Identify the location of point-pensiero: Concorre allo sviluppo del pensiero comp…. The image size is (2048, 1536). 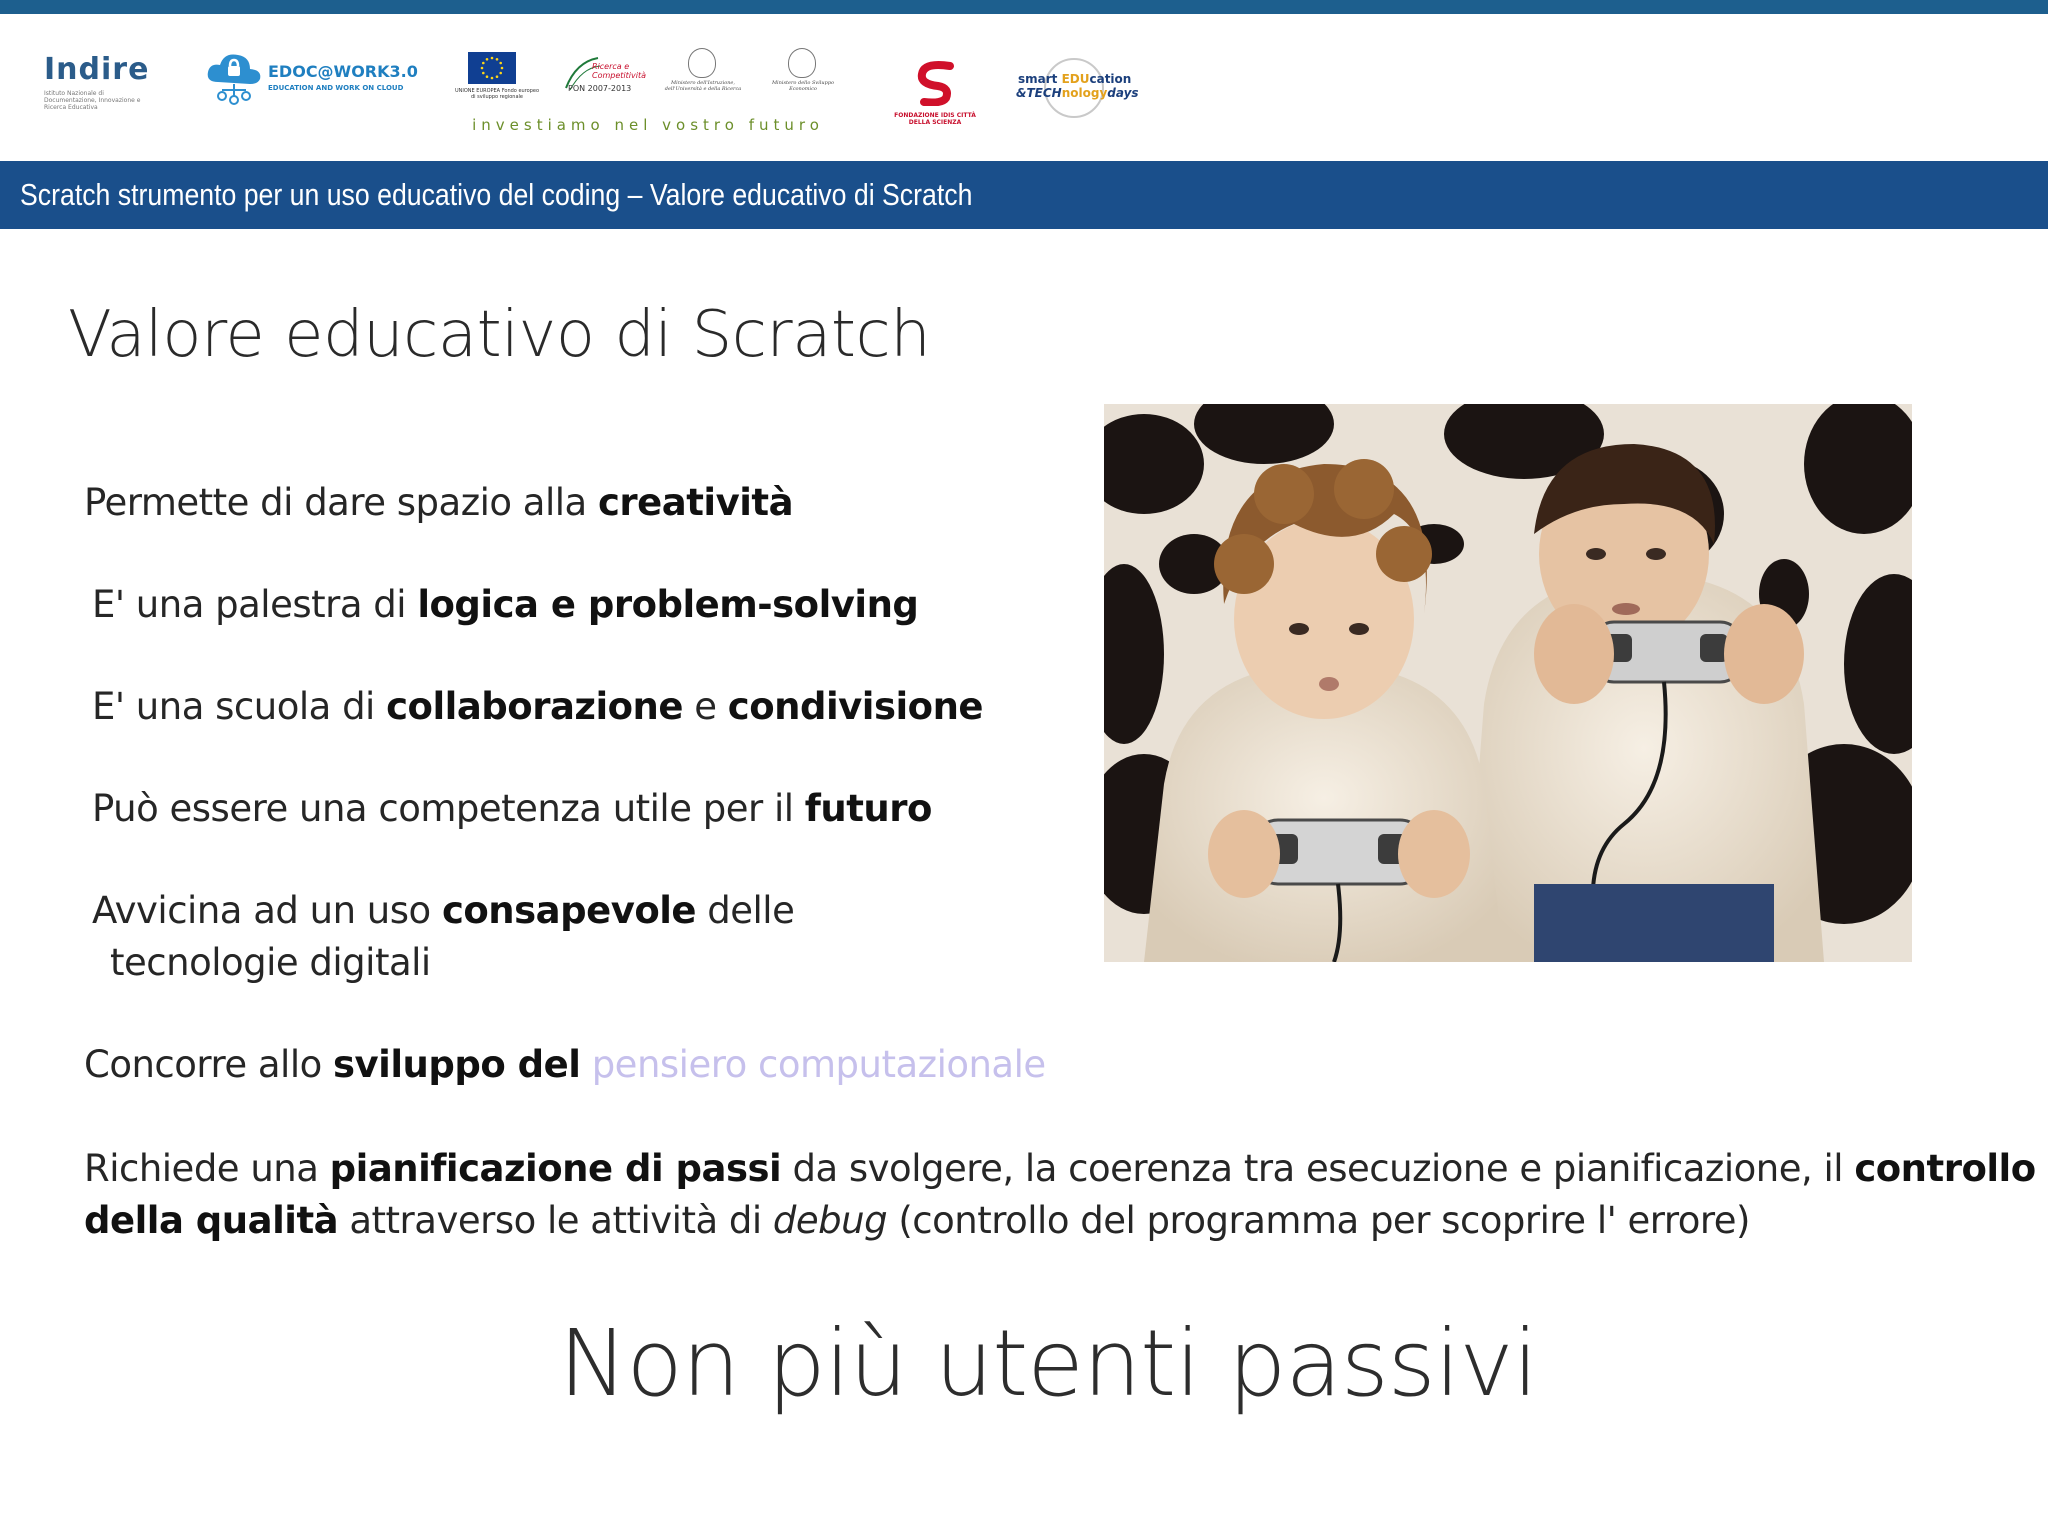
(565, 1064).